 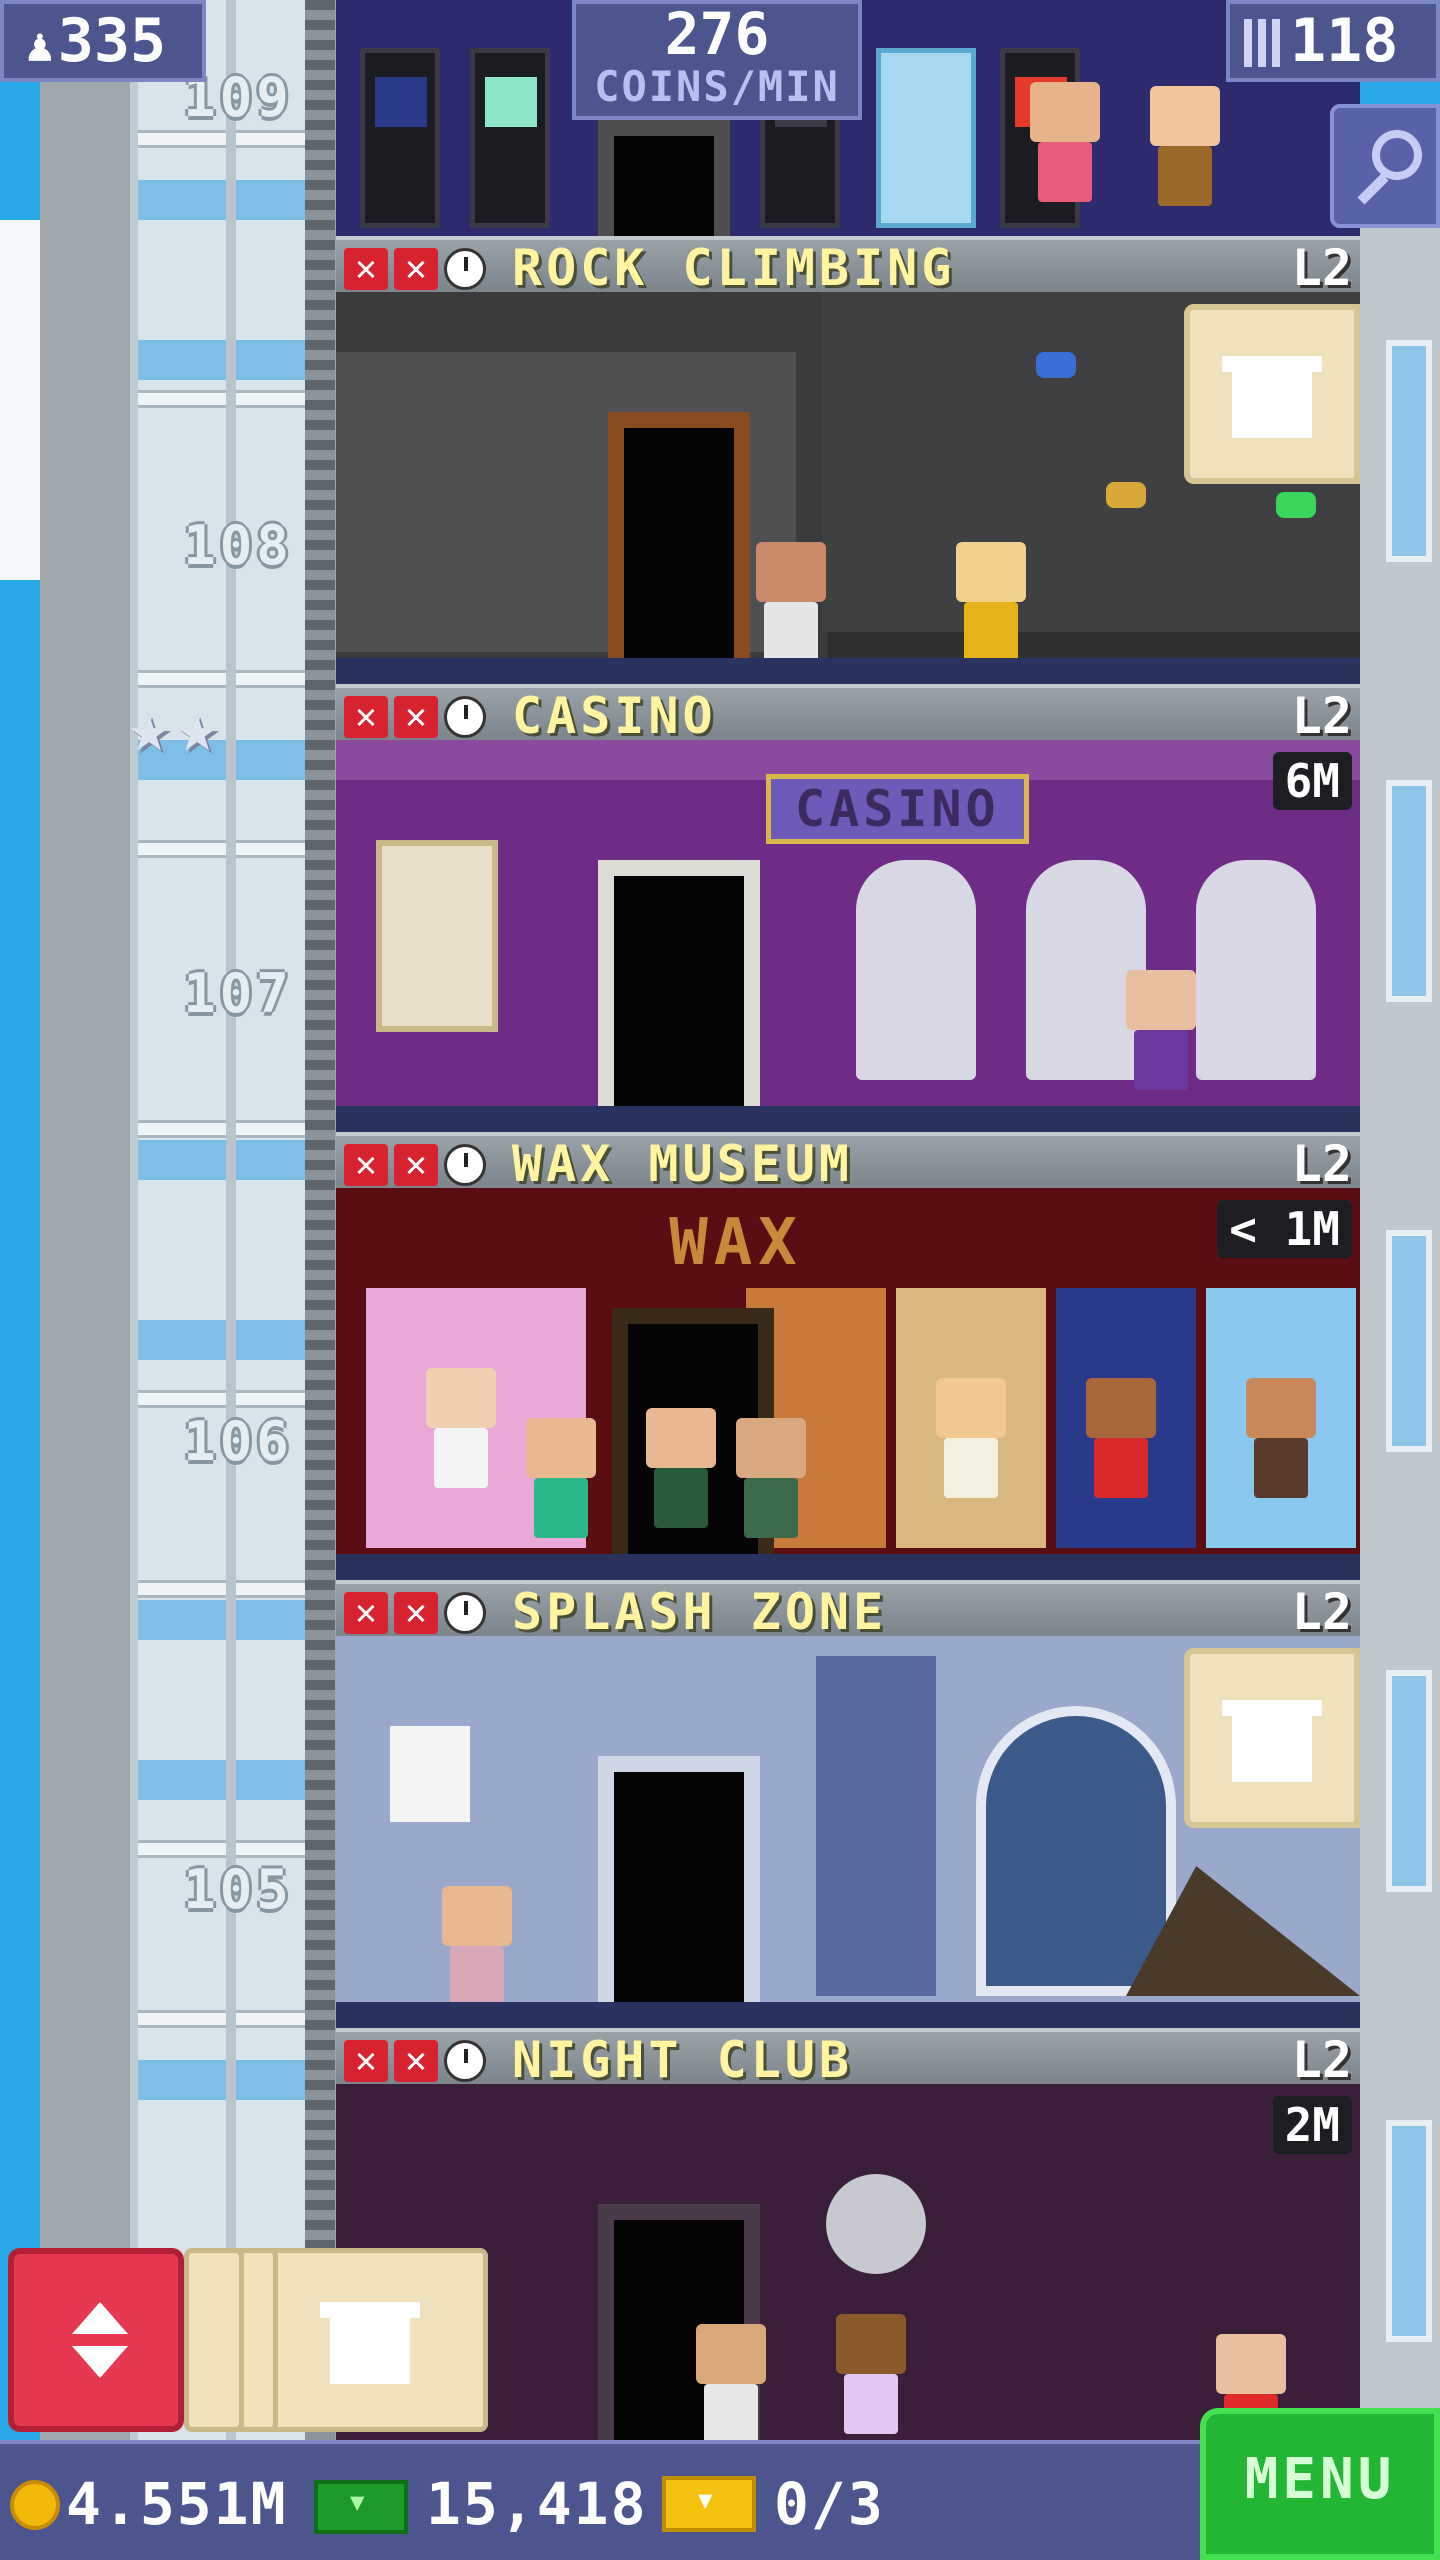 I want to click on cloud, so click(x=20, y=400).